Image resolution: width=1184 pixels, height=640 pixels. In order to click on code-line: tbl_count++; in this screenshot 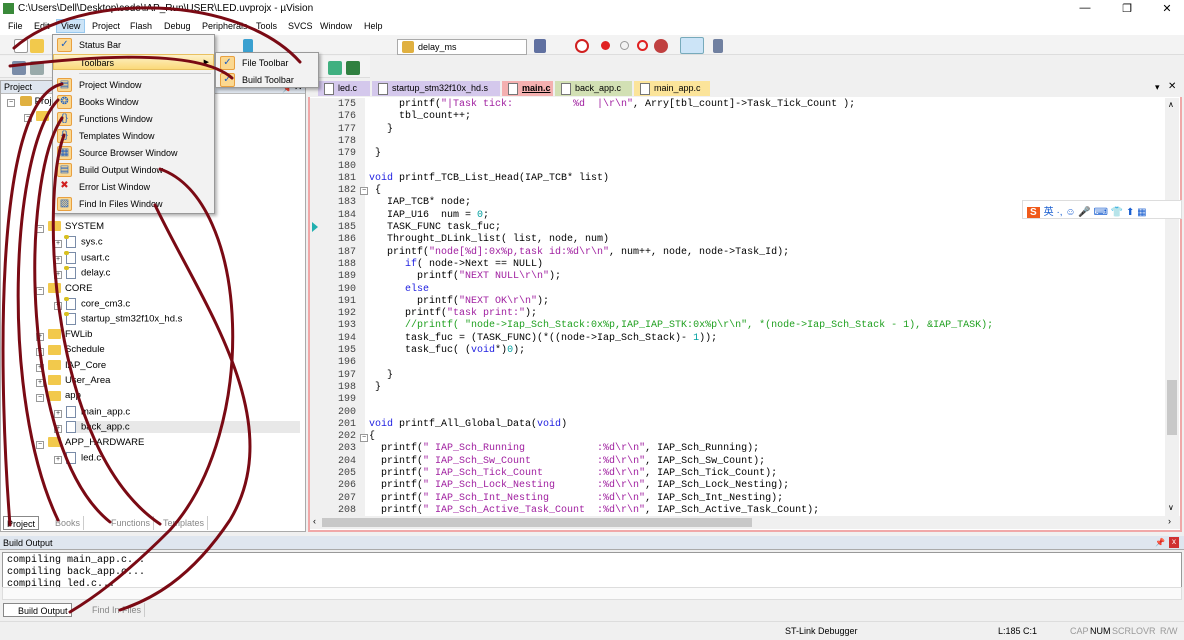, I will do `click(420, 116)`.